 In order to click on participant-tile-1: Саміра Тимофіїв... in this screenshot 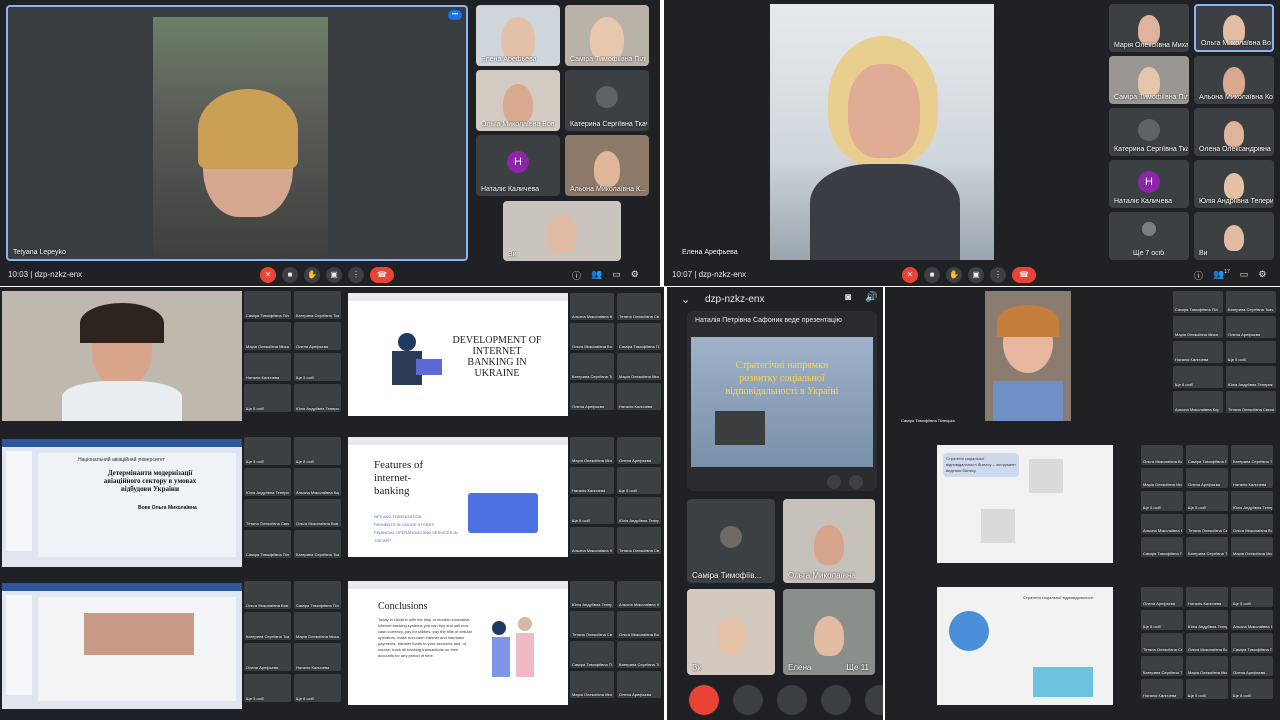, I will do `click(731, 541)`.